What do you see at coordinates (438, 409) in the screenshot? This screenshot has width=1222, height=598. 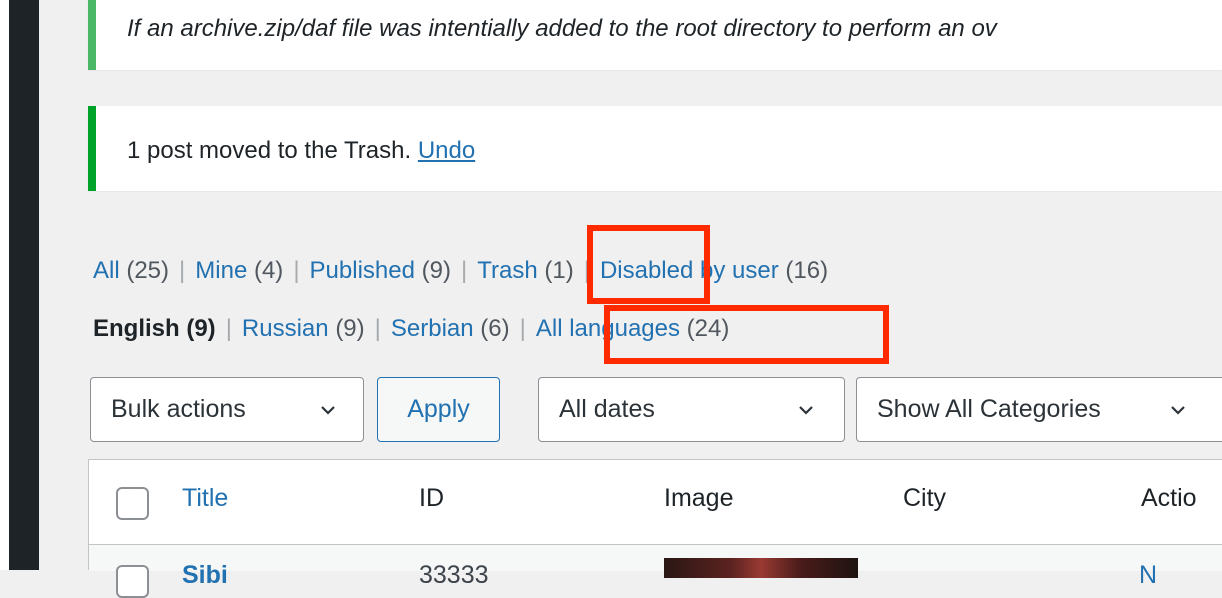 I see `apply-button: Apply` at bounding box center [438, 409].